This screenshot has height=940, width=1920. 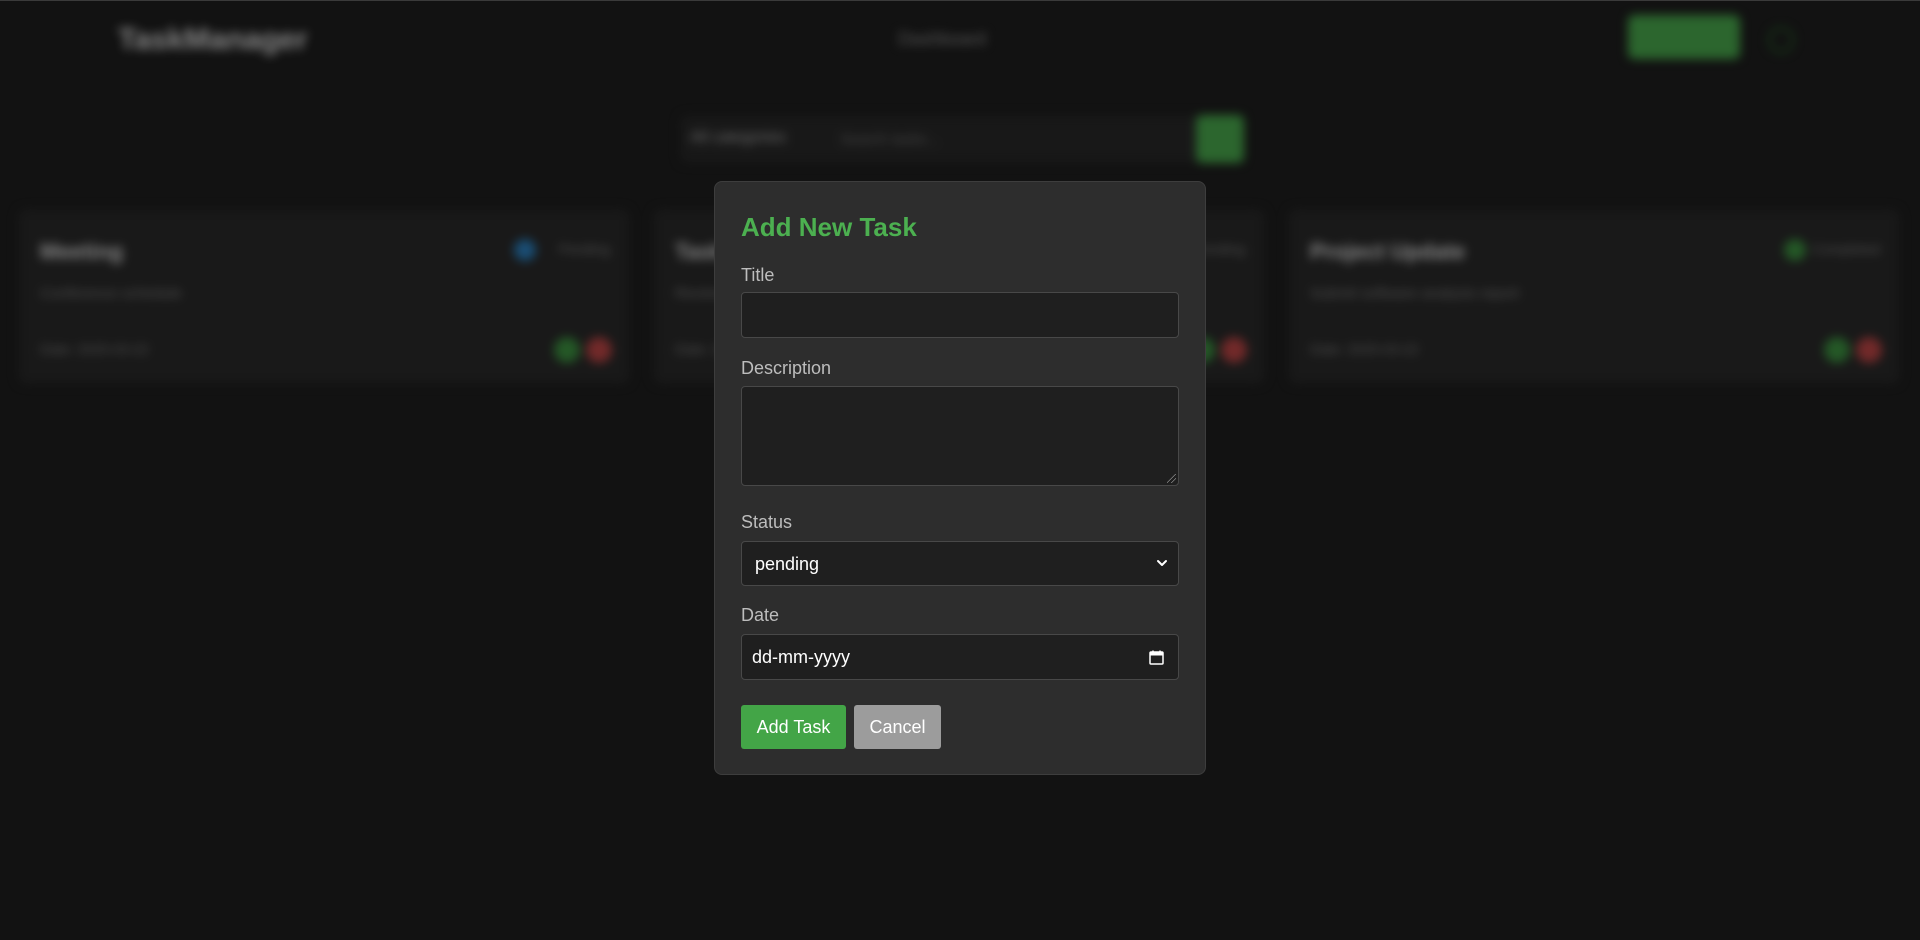 I want to click on status-label: Status, so click(x=767, y=522).